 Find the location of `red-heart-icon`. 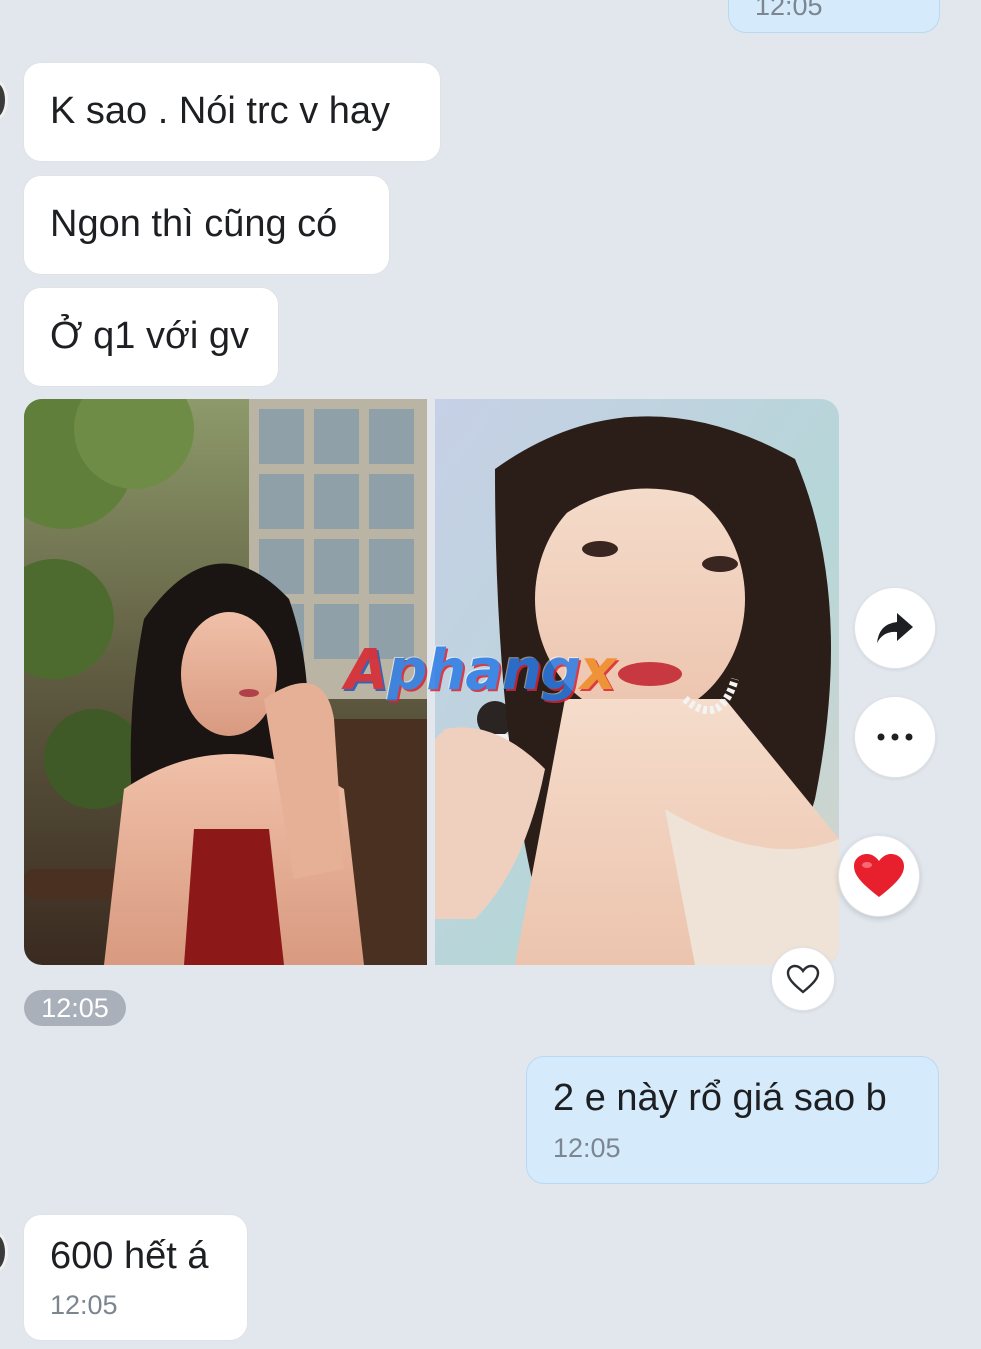

red-heart-icon is located at coordinates (879, 875).